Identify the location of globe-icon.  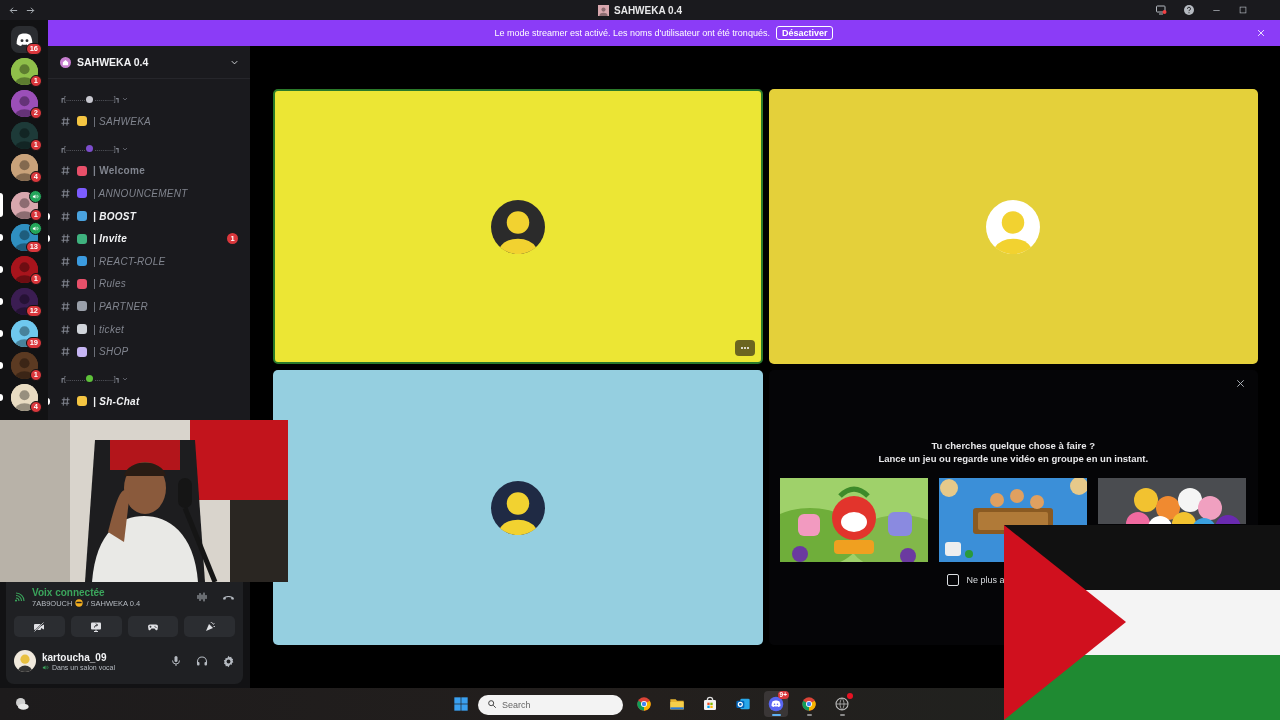
(842, 704).